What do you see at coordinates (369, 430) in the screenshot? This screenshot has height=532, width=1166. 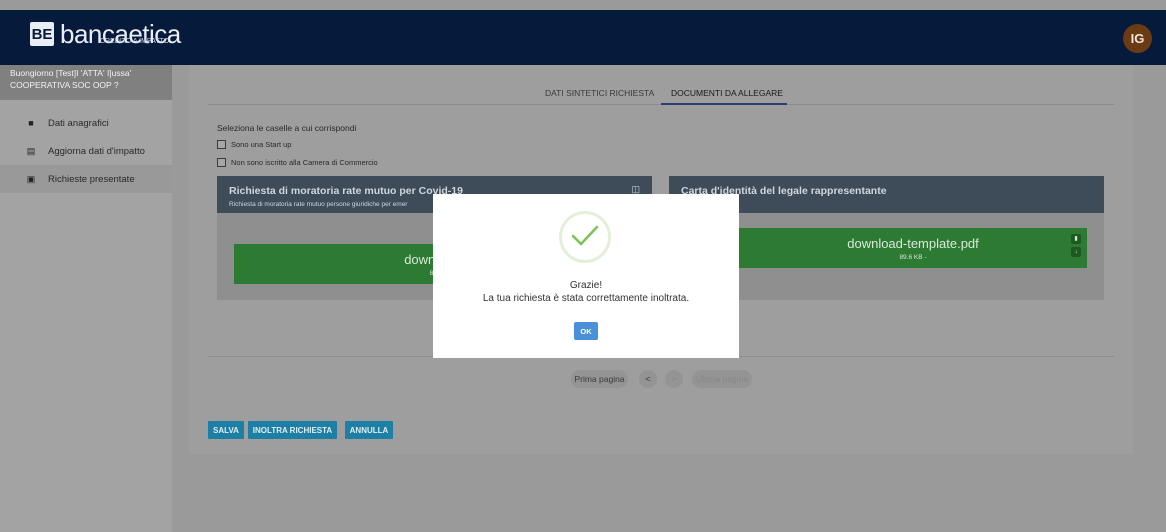 I see `cancel-button: ANNULLA` at bounding box center [369, 430].